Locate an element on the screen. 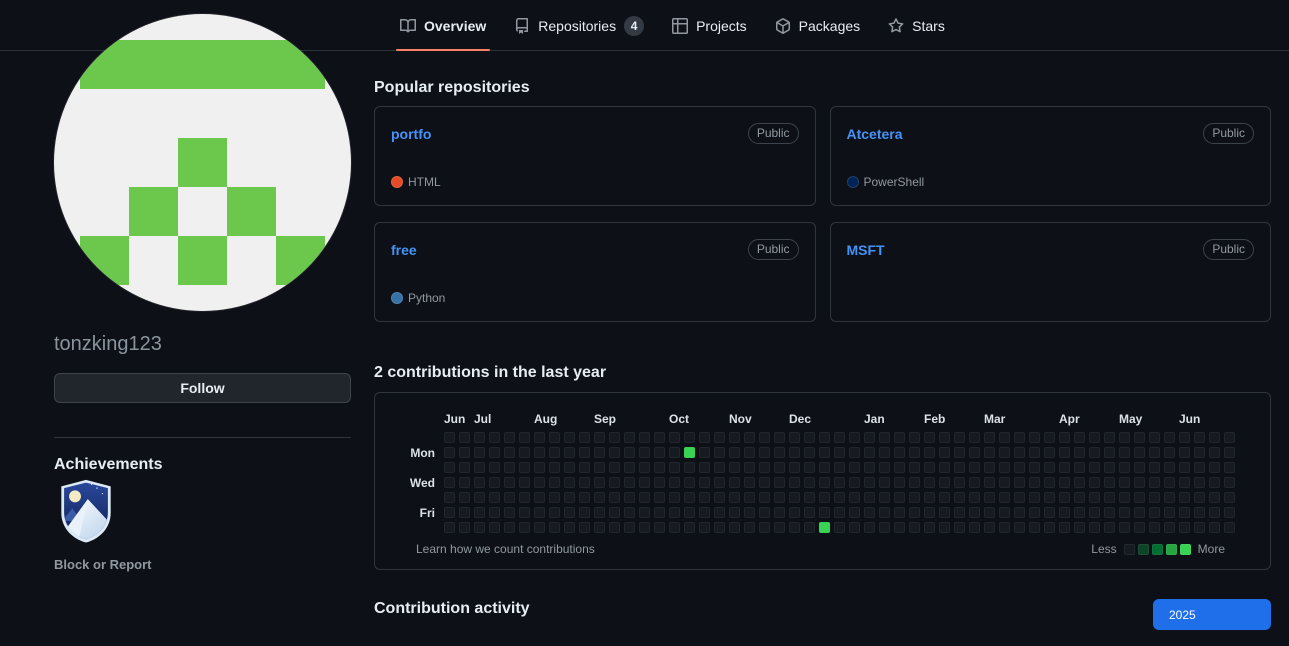 Image resolution: width=1289 pixels, height=646 pixels. tab-projects: Projects is located at coordinates (709, 25).